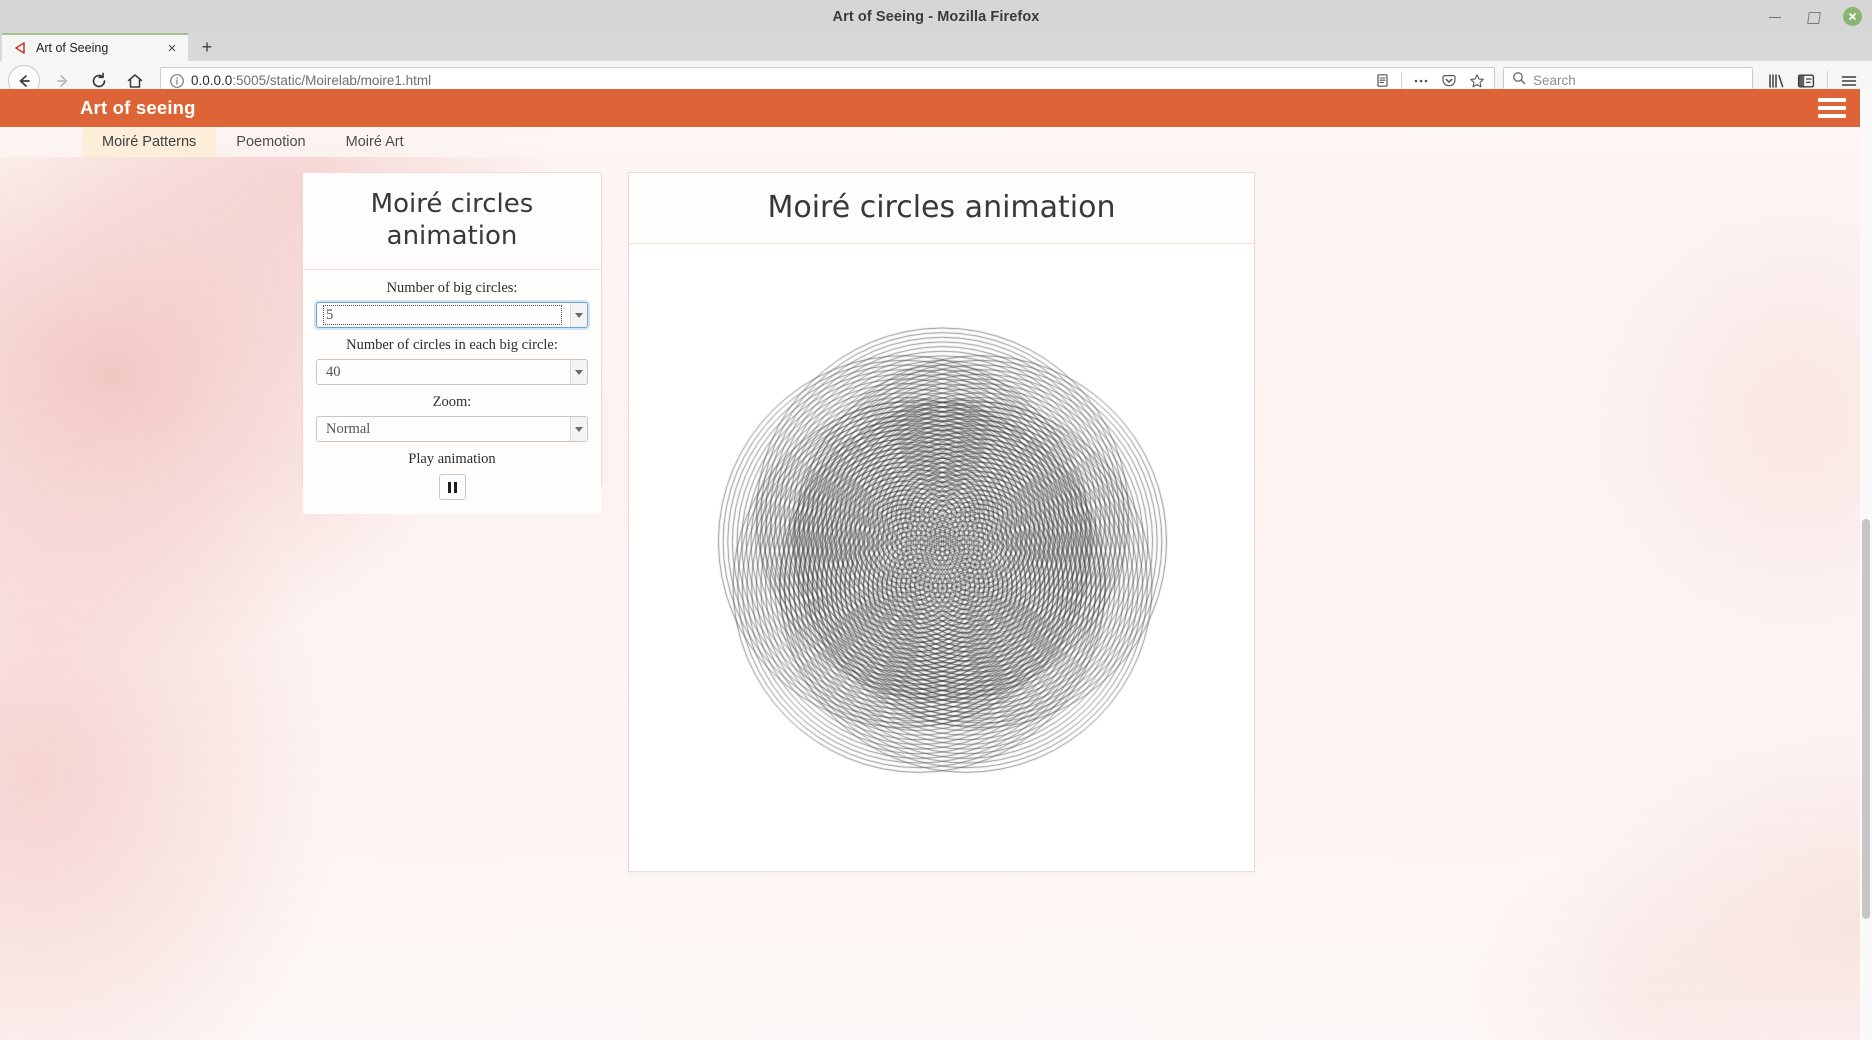 The height and width of the screenshot is (1040, 1872). Describe the element at coordinates (177, 81) in the screenshot. I see `info-circle-icon` at that location.